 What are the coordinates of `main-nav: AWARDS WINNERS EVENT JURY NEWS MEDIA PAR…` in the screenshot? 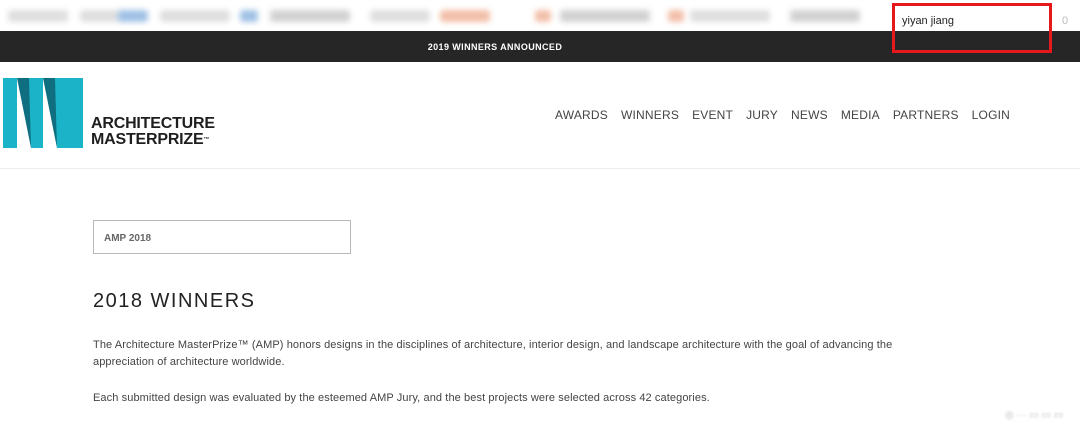 It's located at (782, 115).